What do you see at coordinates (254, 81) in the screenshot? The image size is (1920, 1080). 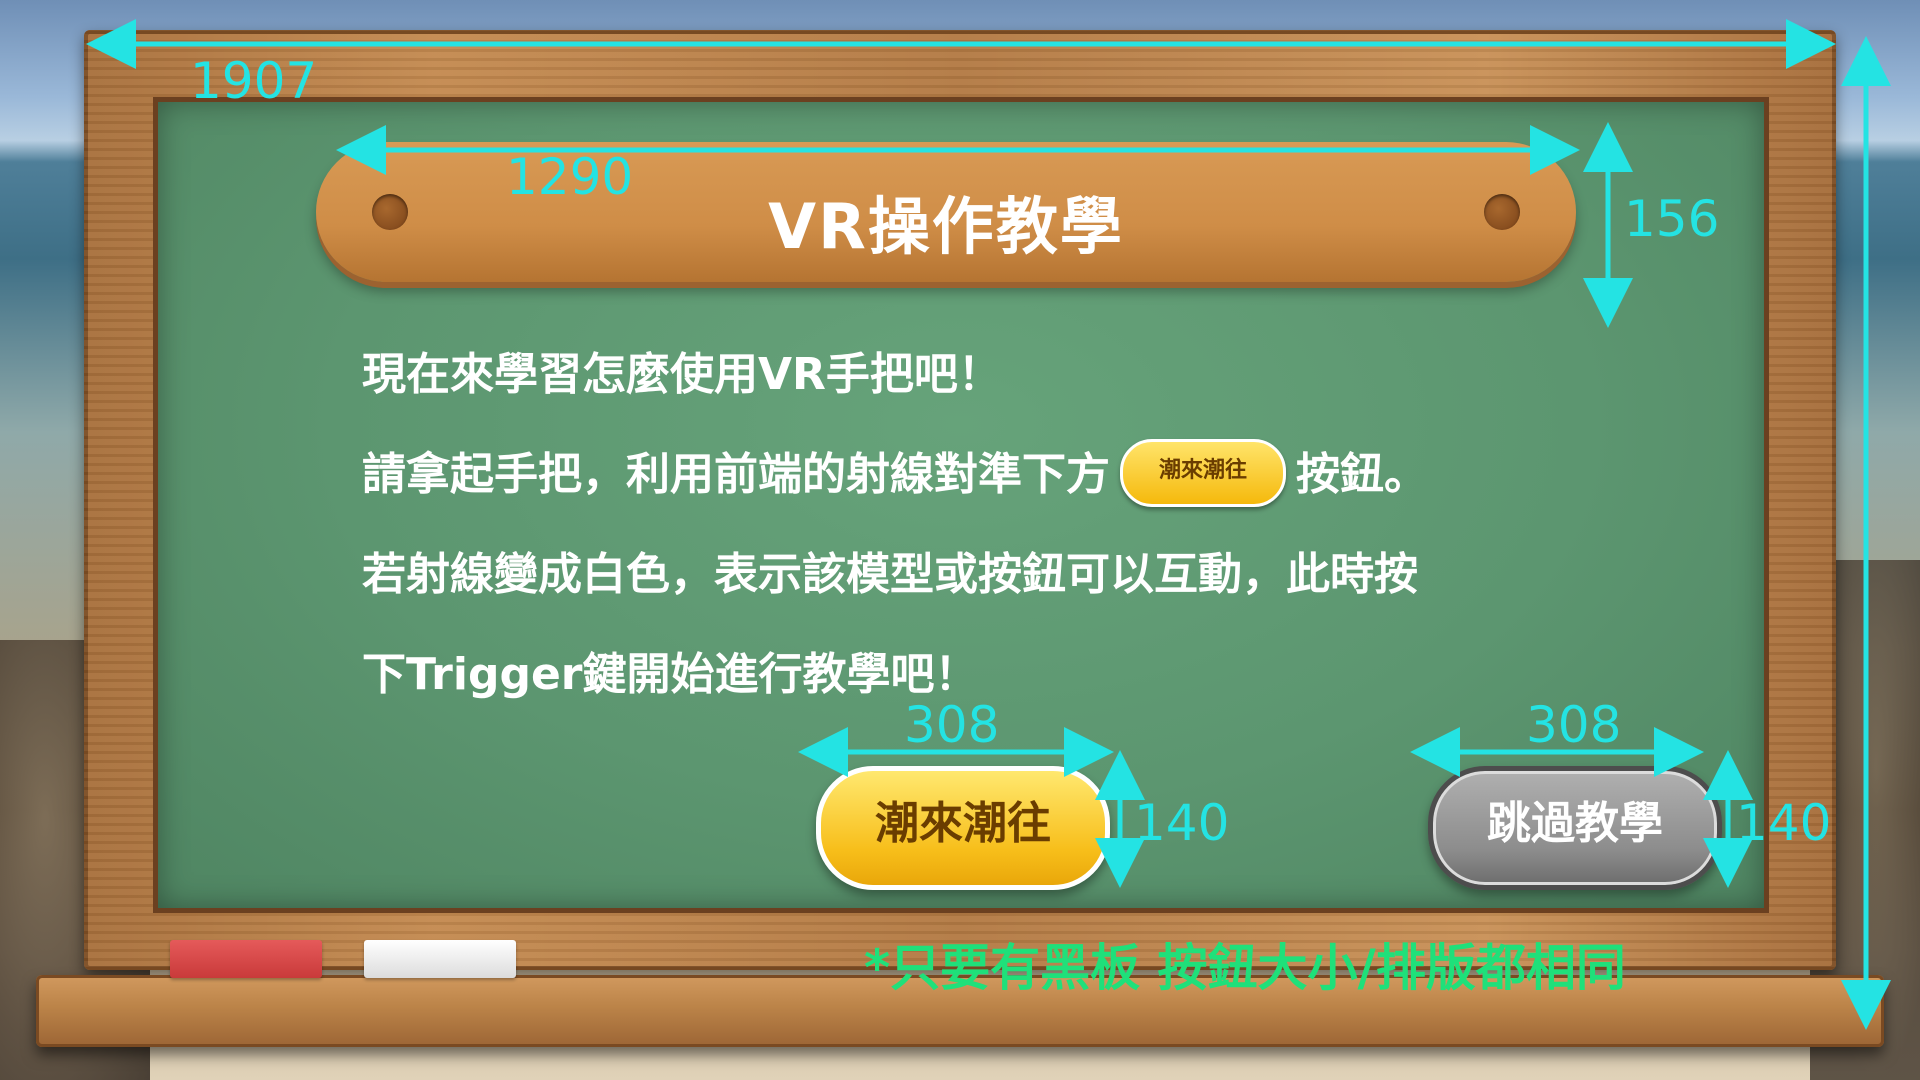 I see `dim-board-width: 1907` at bounding box center [254, 81].